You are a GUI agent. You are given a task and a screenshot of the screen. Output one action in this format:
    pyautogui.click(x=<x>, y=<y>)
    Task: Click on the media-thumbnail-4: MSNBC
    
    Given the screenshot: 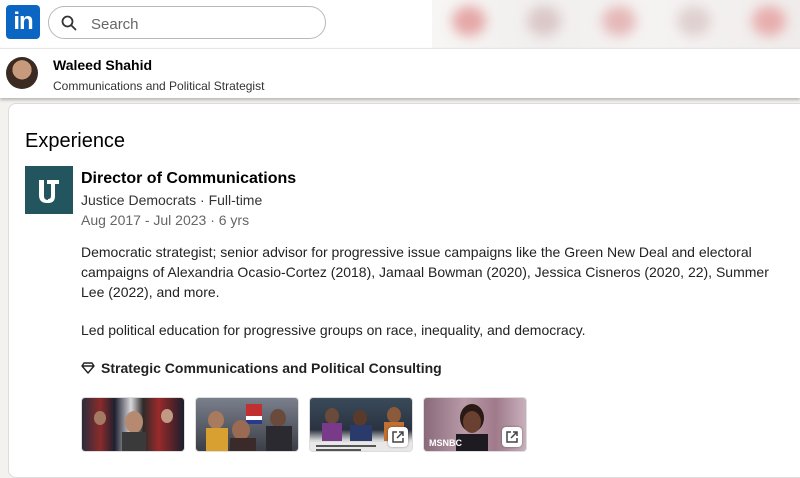 What is the action you would take?
    pyautogui.click(x=475, y=424)
    